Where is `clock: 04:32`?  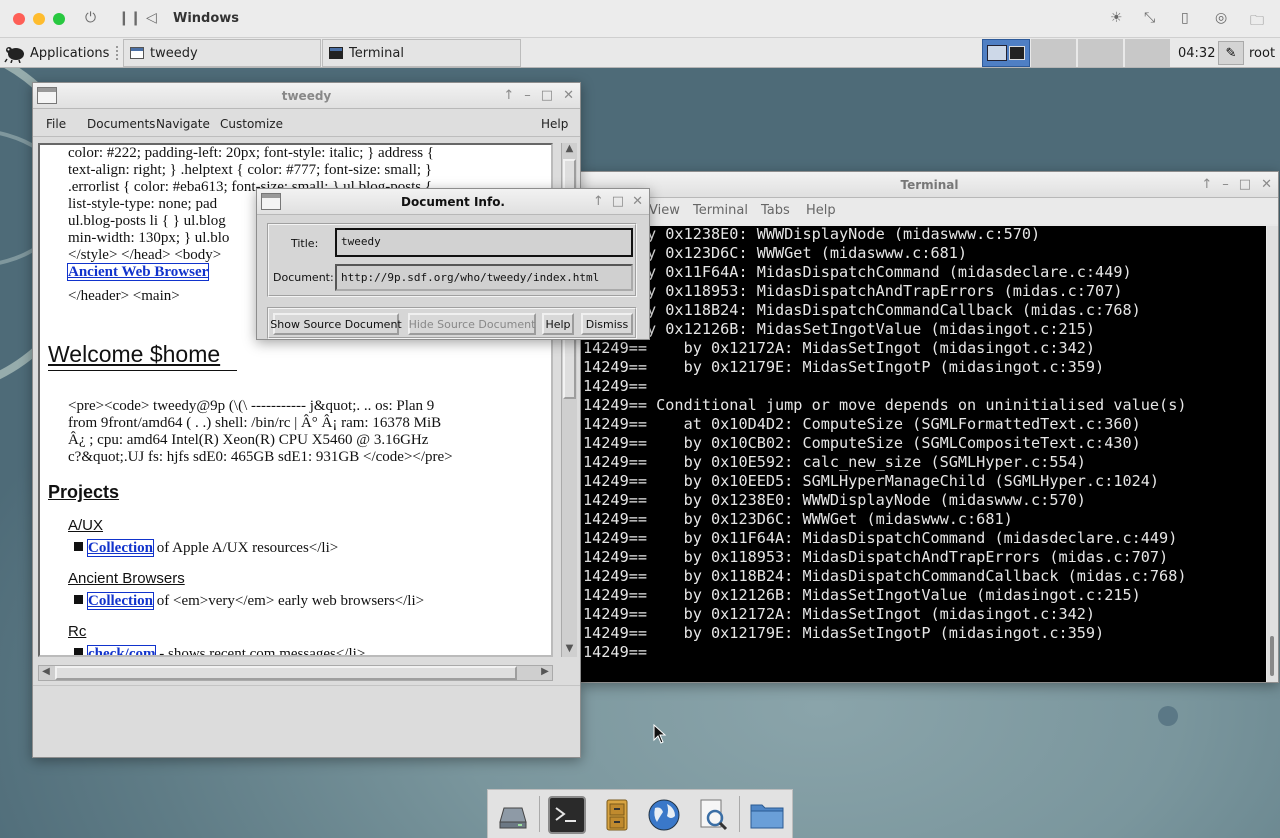
clock: 04:32 is located at coordinates (1196, 53).